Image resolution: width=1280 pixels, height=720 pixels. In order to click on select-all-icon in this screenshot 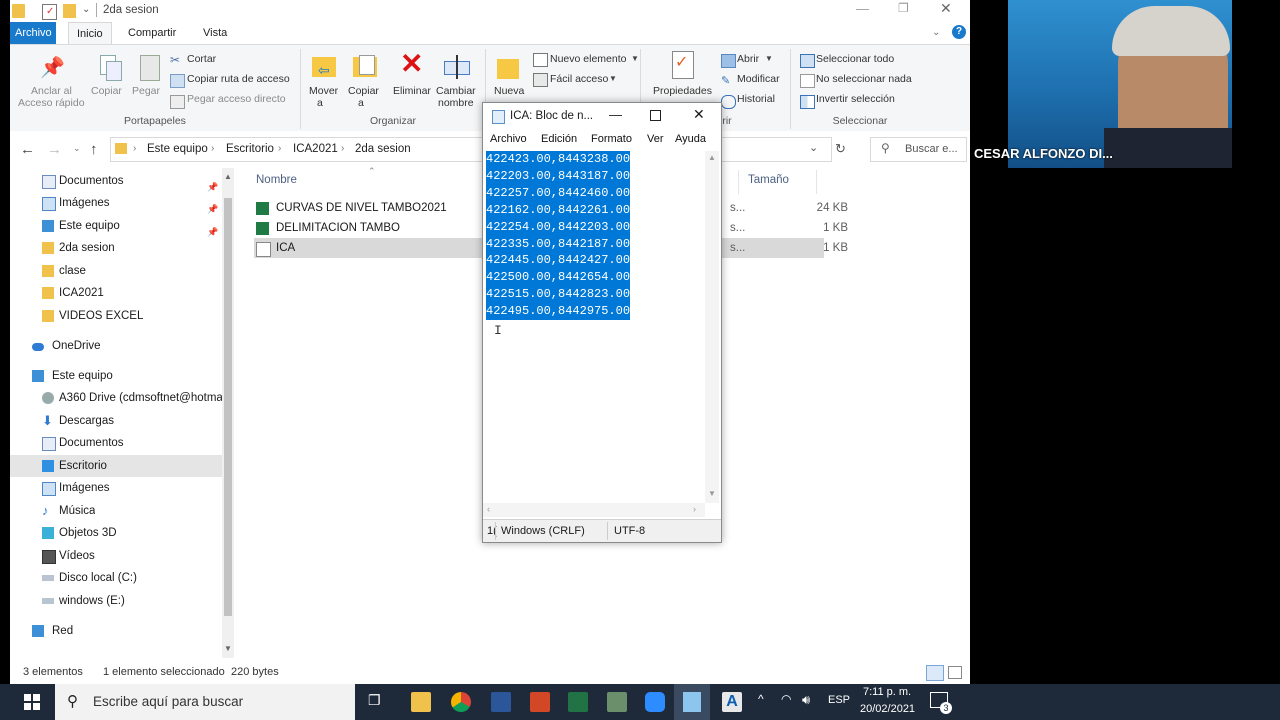, I will do `click(807, 61)`.